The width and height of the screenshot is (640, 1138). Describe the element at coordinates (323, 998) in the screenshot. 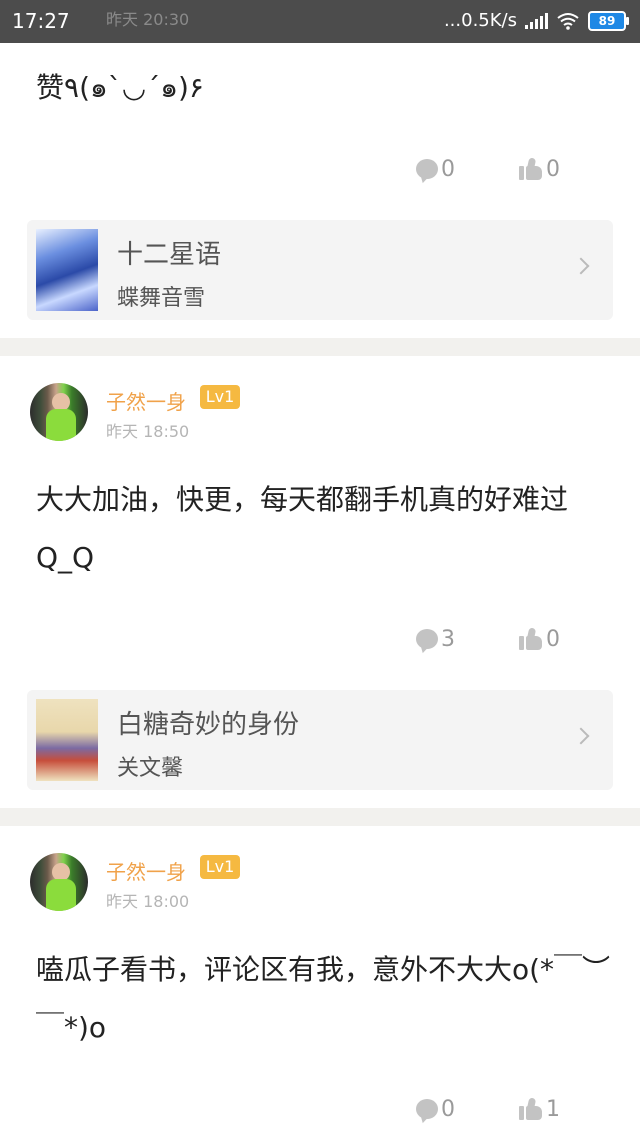

I see `comment-text: 嗑瓜子看书，评论区有我，意外不大大o(*￣︶￣*)o` at that location.